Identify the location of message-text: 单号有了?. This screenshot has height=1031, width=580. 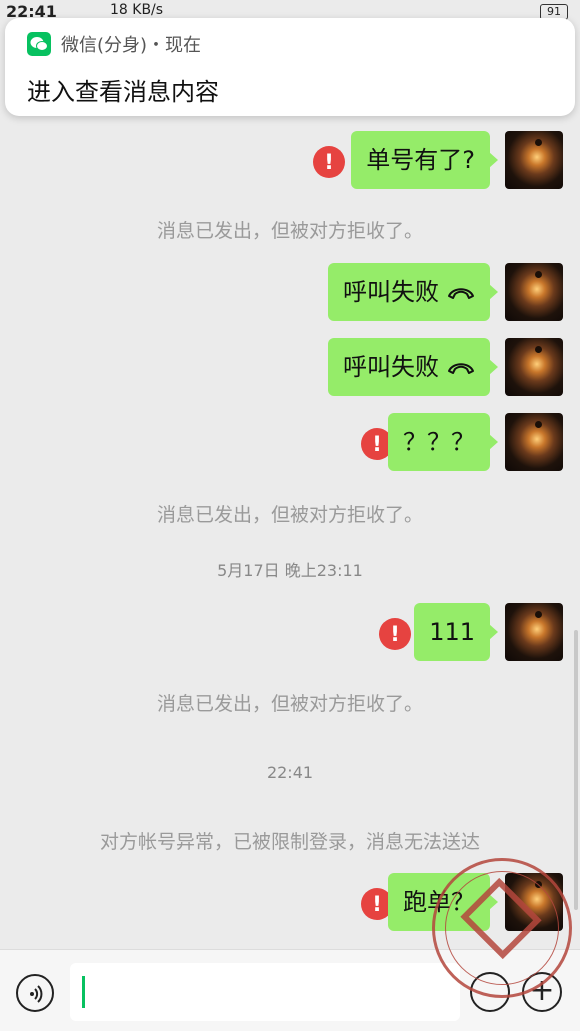
(420, 160).